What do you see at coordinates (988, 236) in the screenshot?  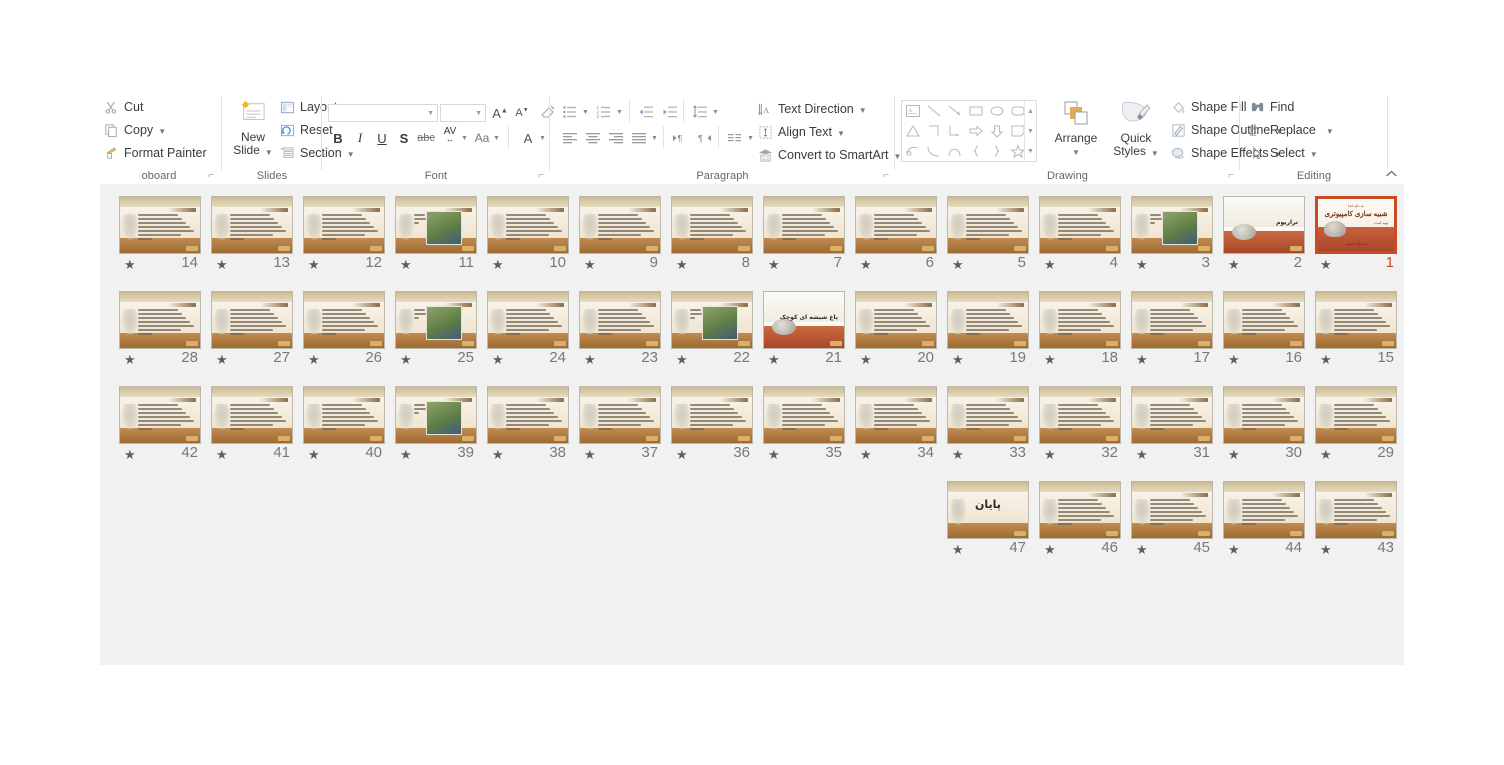 I see `slide-thumbnail-5: ★ 5` at bounding box center [988, 236].